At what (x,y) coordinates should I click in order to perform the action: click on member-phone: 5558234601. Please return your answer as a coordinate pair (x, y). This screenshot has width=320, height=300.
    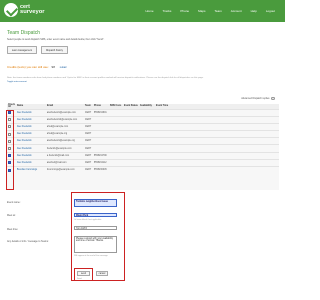
    Looking at the image, I should click on (100, 112).